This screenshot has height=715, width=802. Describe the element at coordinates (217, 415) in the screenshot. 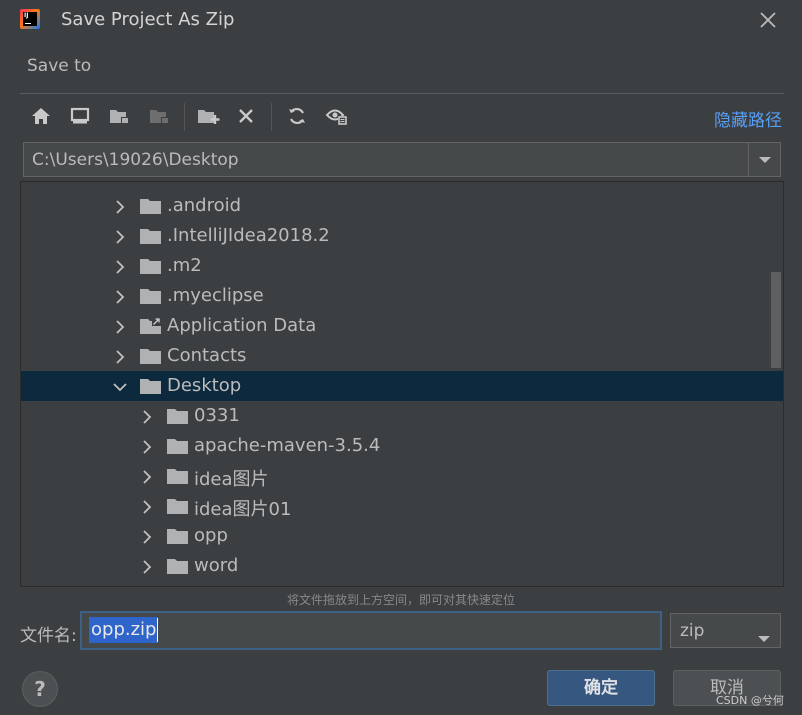

I see `tree-item-label: 0331` at that location.